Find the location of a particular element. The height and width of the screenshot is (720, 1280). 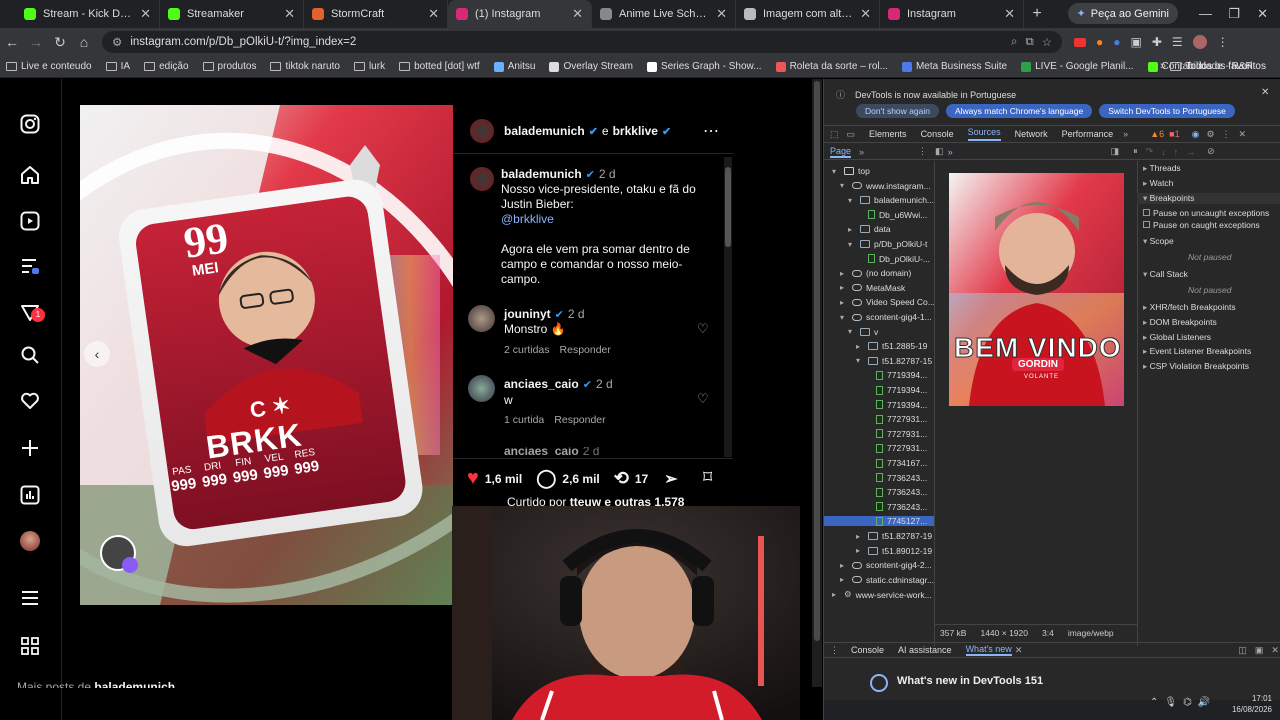

save-icon: ⌑ is located at coordinates (707, 477).